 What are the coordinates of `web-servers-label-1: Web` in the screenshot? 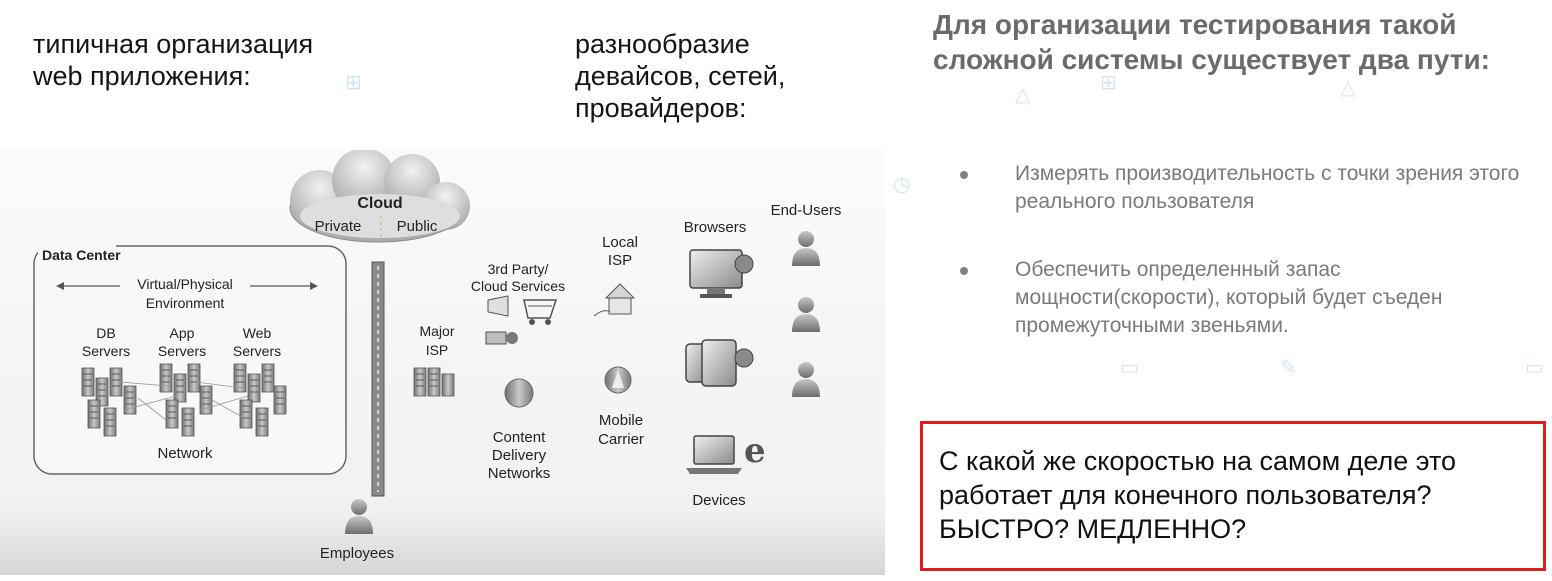 It's located at (257, 333).